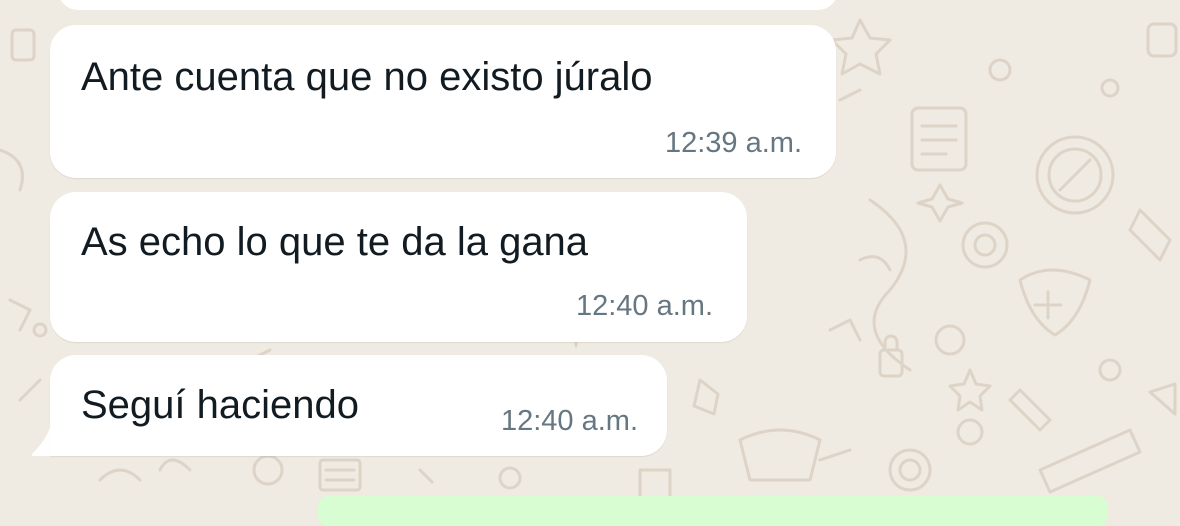 The height and width of the screenshot is (526, 1180). I want to click on next-outgoing-message-bubble-edge, so click(713, 511).